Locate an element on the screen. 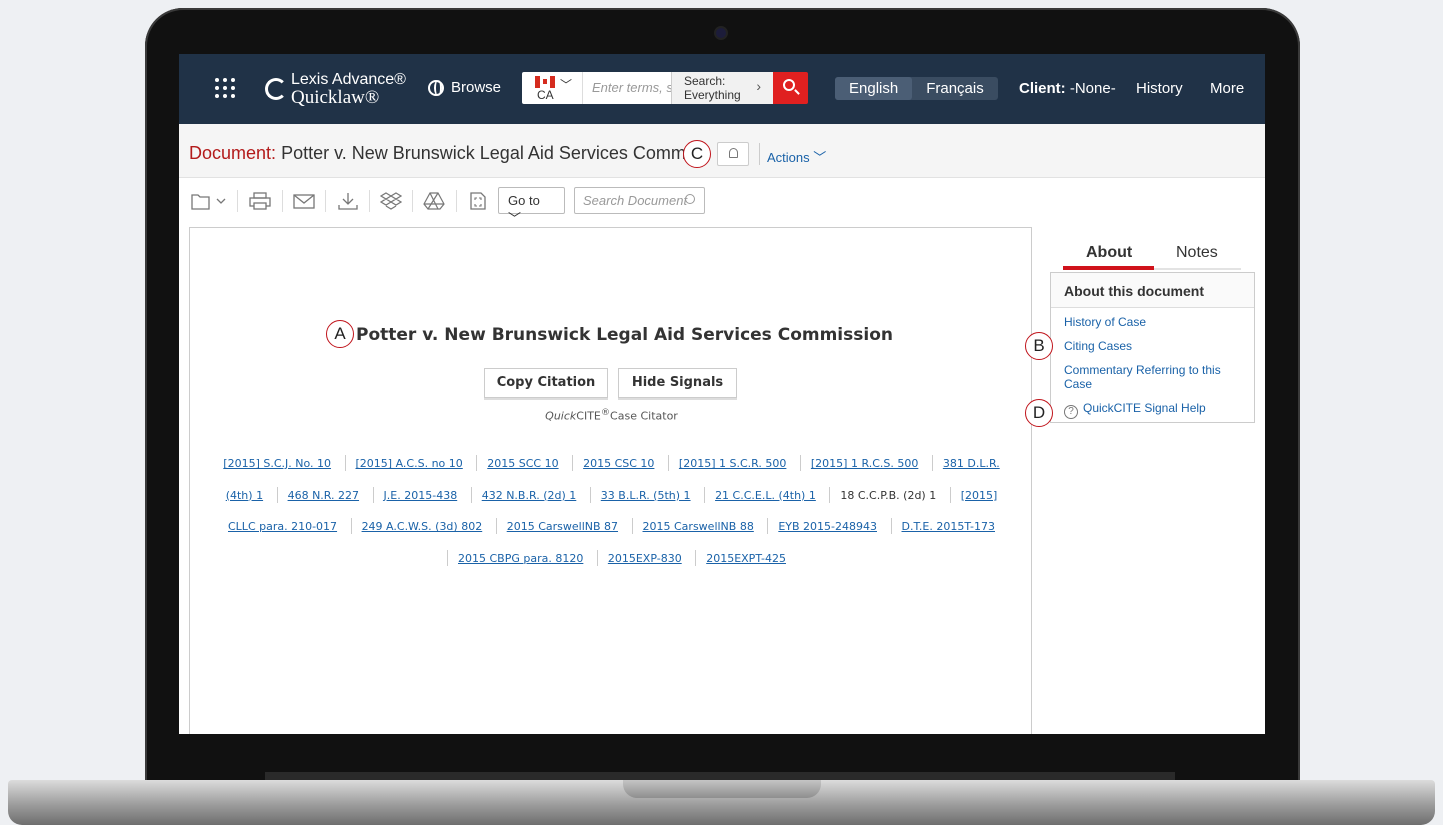 This screenshot has height=825, width=1443. camera-dot is located at coordinates (721, 33).